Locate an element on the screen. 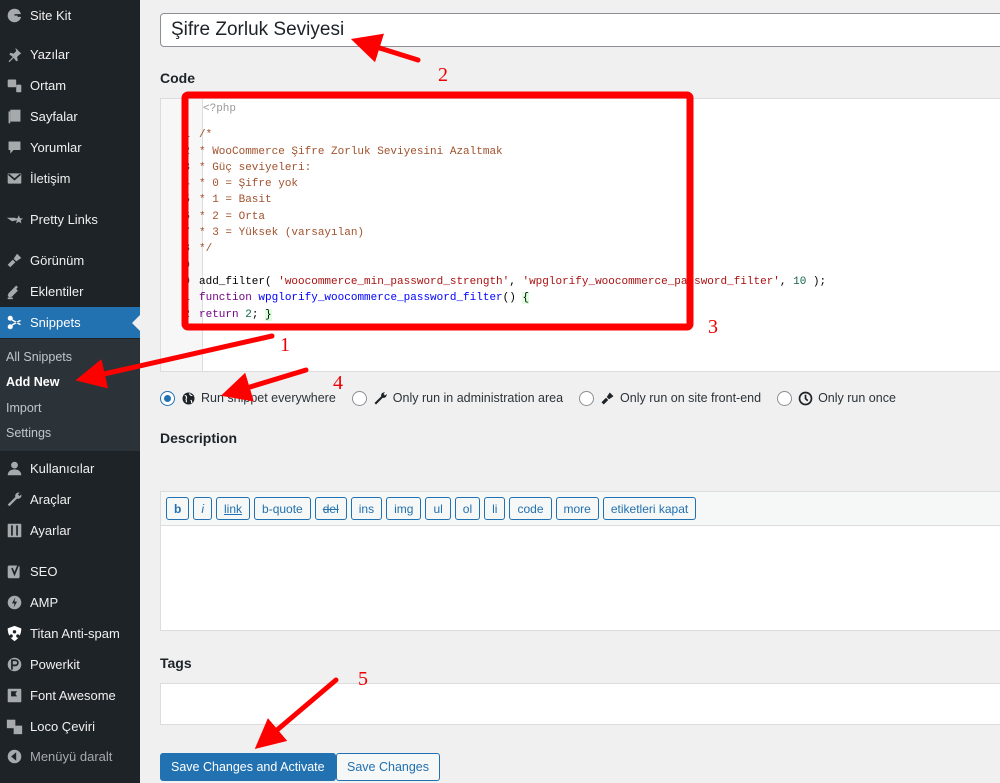 The image size is (1000, 783). submenu-item-import: Import is located at coordinates (23, 408).